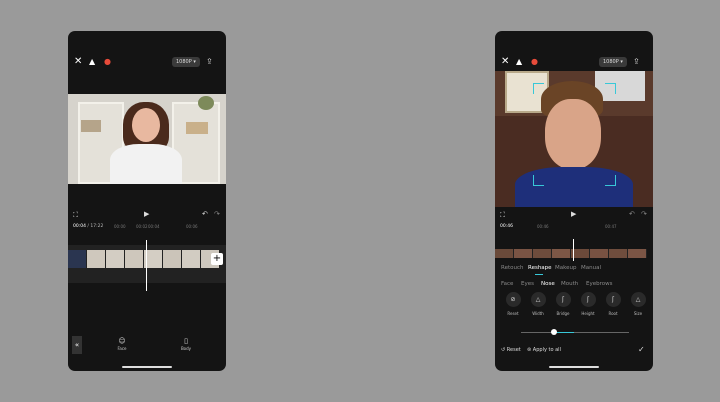  I want to click on reset-icon: ⊘, so click(513, 299).